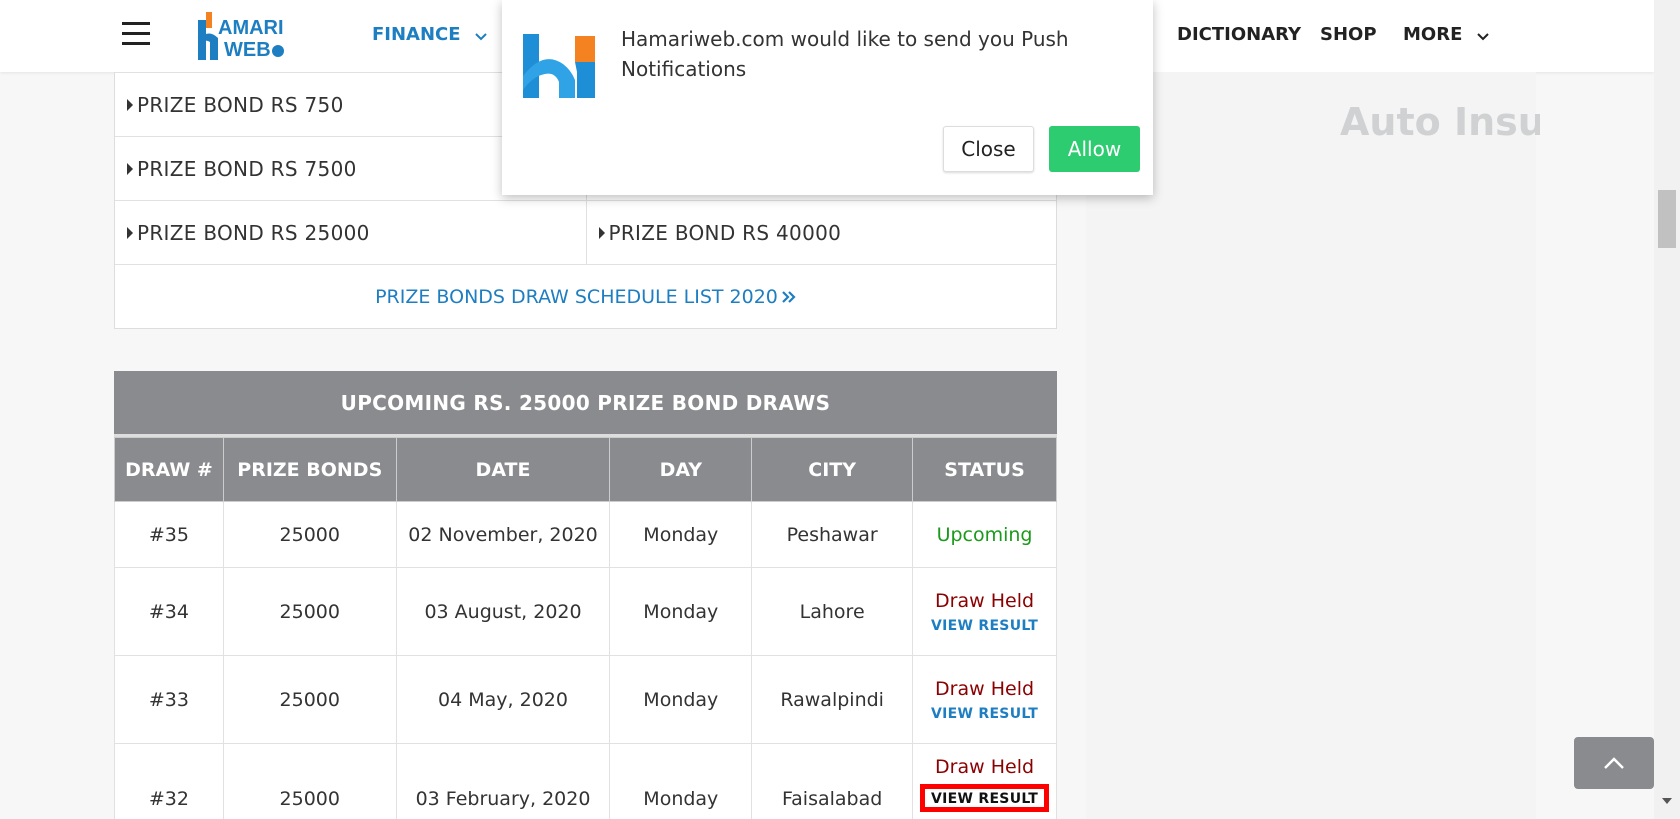  I want to click on col-header-status: STATUS, so click(984, 469).